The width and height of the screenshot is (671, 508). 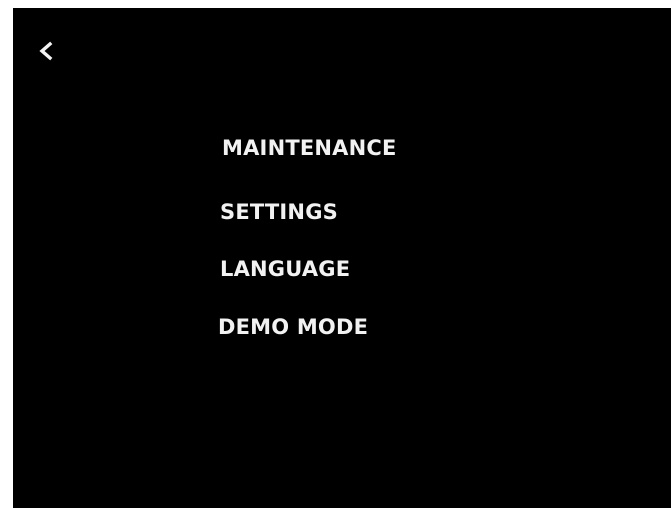 I want to click on menu-item-settings: SETTINGS, so click(x=279, y=212).